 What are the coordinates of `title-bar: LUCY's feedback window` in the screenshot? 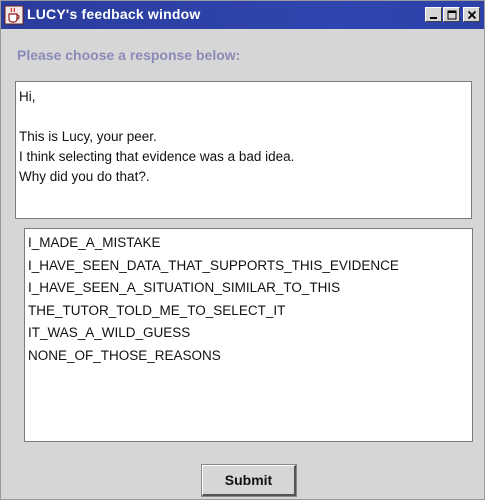 It's located at (242, 15).